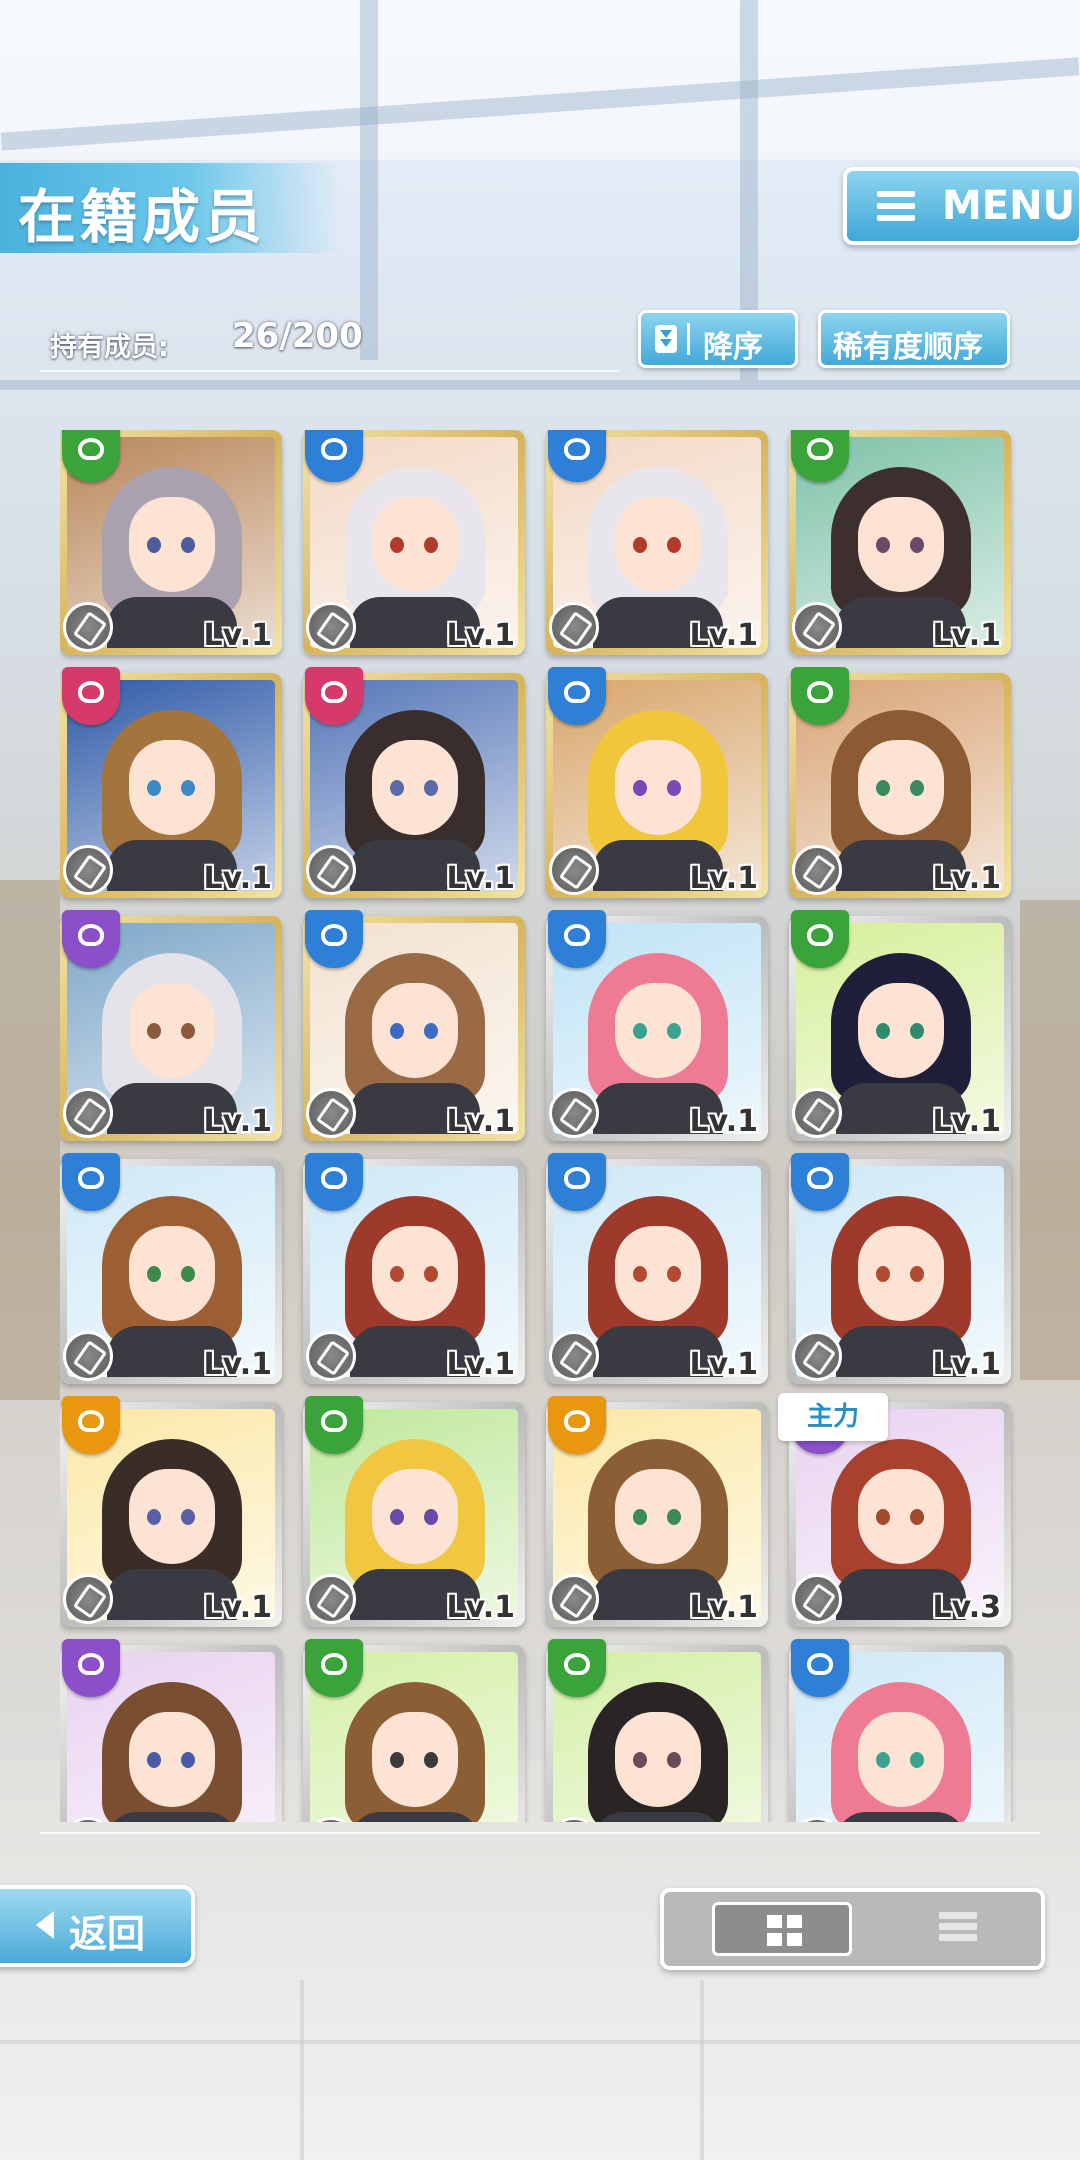 This screenshot has width=1080, height=2160. Describe the element at coordinates (142, 217) in the screenshot. I see `page-title: 在籍成员` at that location.